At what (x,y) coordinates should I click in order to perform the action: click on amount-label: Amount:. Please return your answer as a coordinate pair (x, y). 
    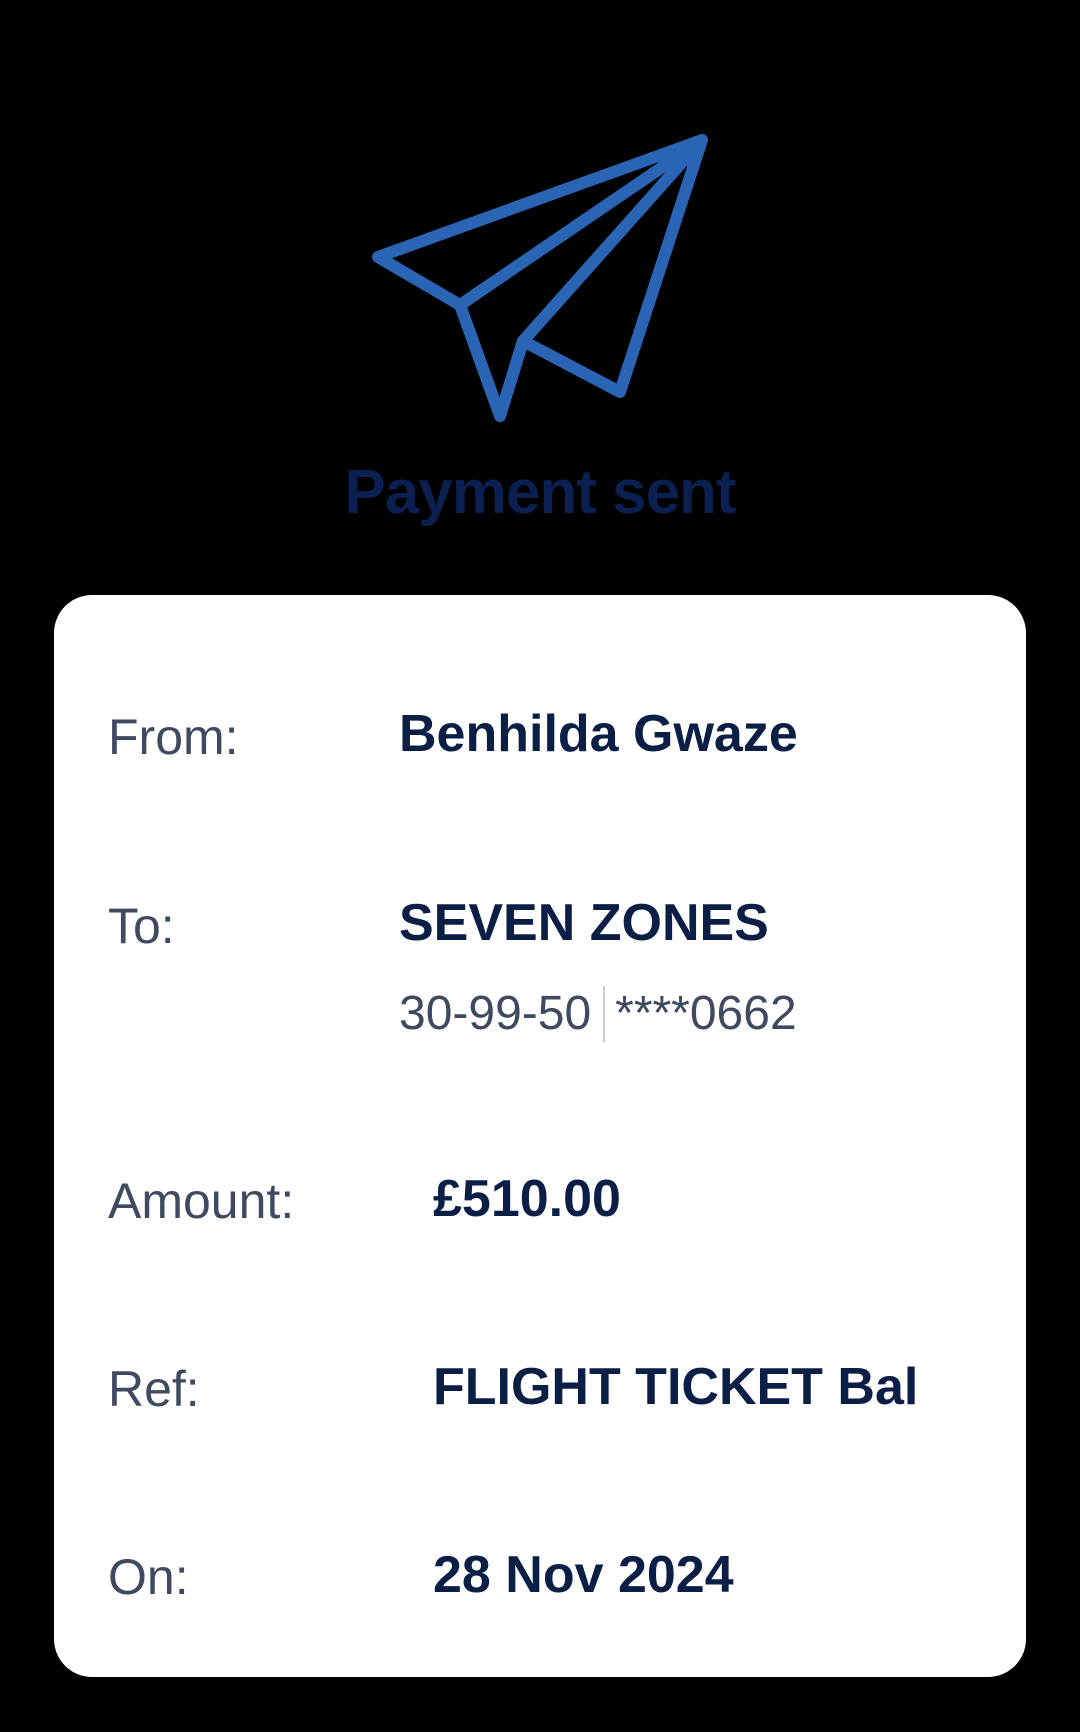
    Looking at the image, I should click on (201, 1201).